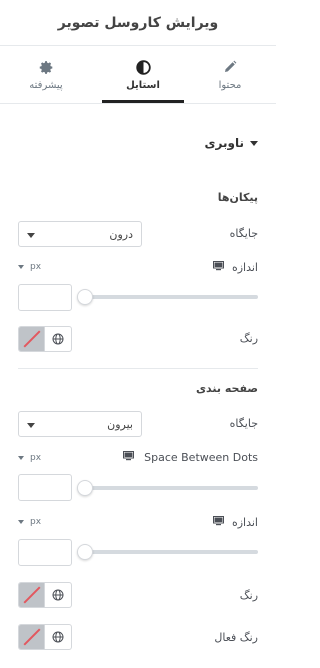  Describe the element at coordinates (80, 424) in the screenshot. I see `pagination-position-select: بیرون` at that location.